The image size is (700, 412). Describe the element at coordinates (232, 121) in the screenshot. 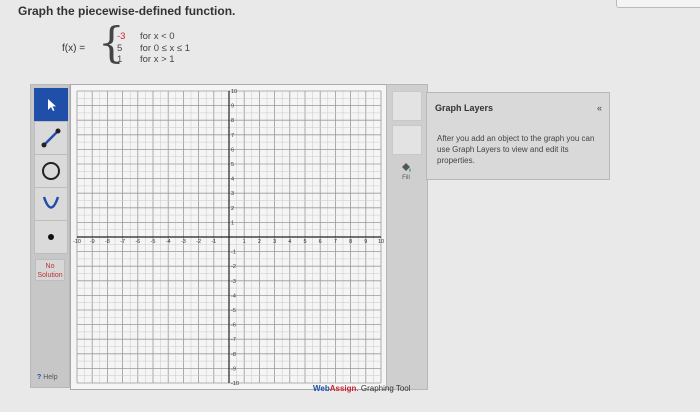

I see `y-tick-label: 8` at that location.